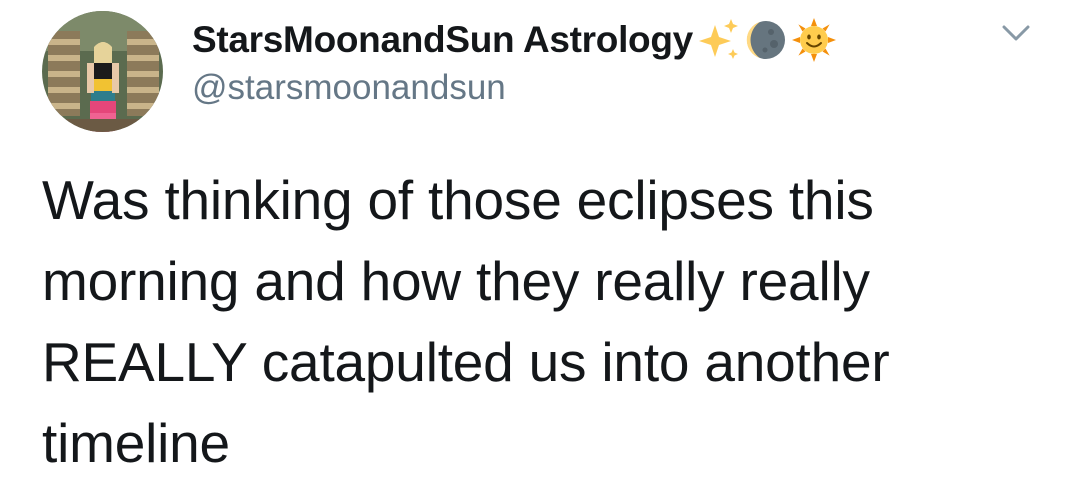  What do you see at coordinates (456, 281) in the screenshot?
I see `tweet-text-line: morning and how they really really` at bounding box center [456, 281].